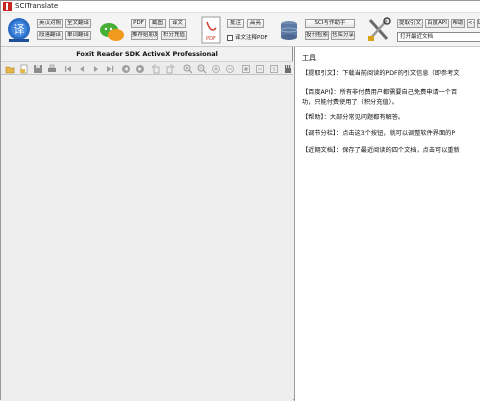 This screenshot has height=401, width=480. Describe the element at coordinates (177, 23) in the screenshot. I see `translation-button: 译文` at that location.